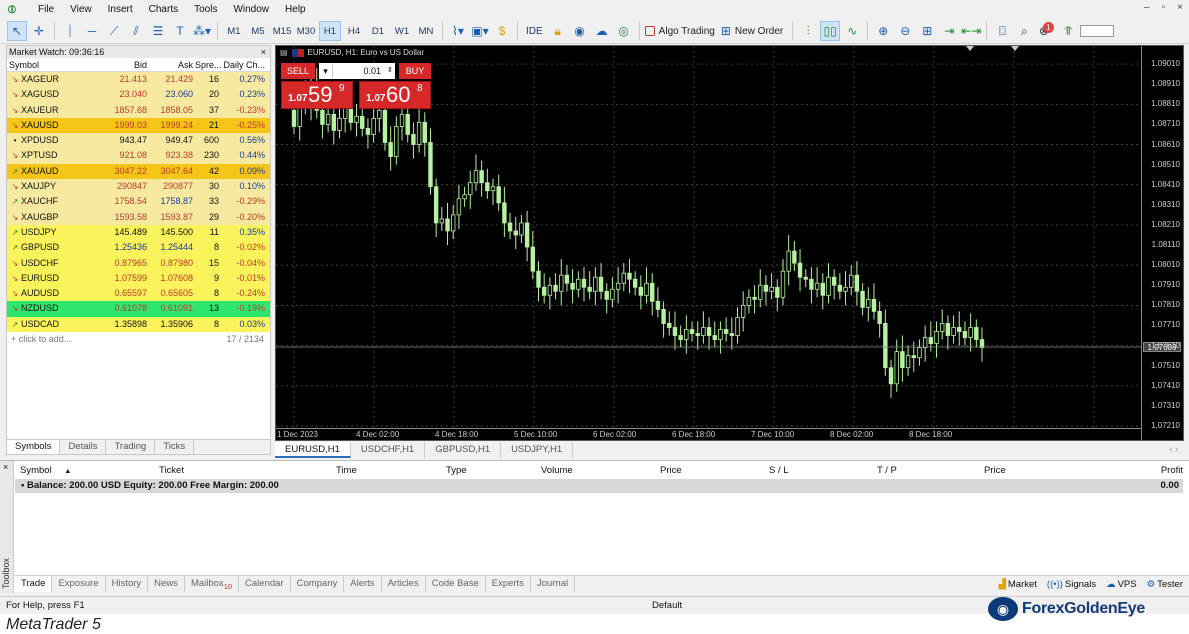 This screenshot has width=1189, height=634. Describe the element at coordinates (949, 31) in the screenshot. I see `auto-scroll-icon: ⇥` at that location.